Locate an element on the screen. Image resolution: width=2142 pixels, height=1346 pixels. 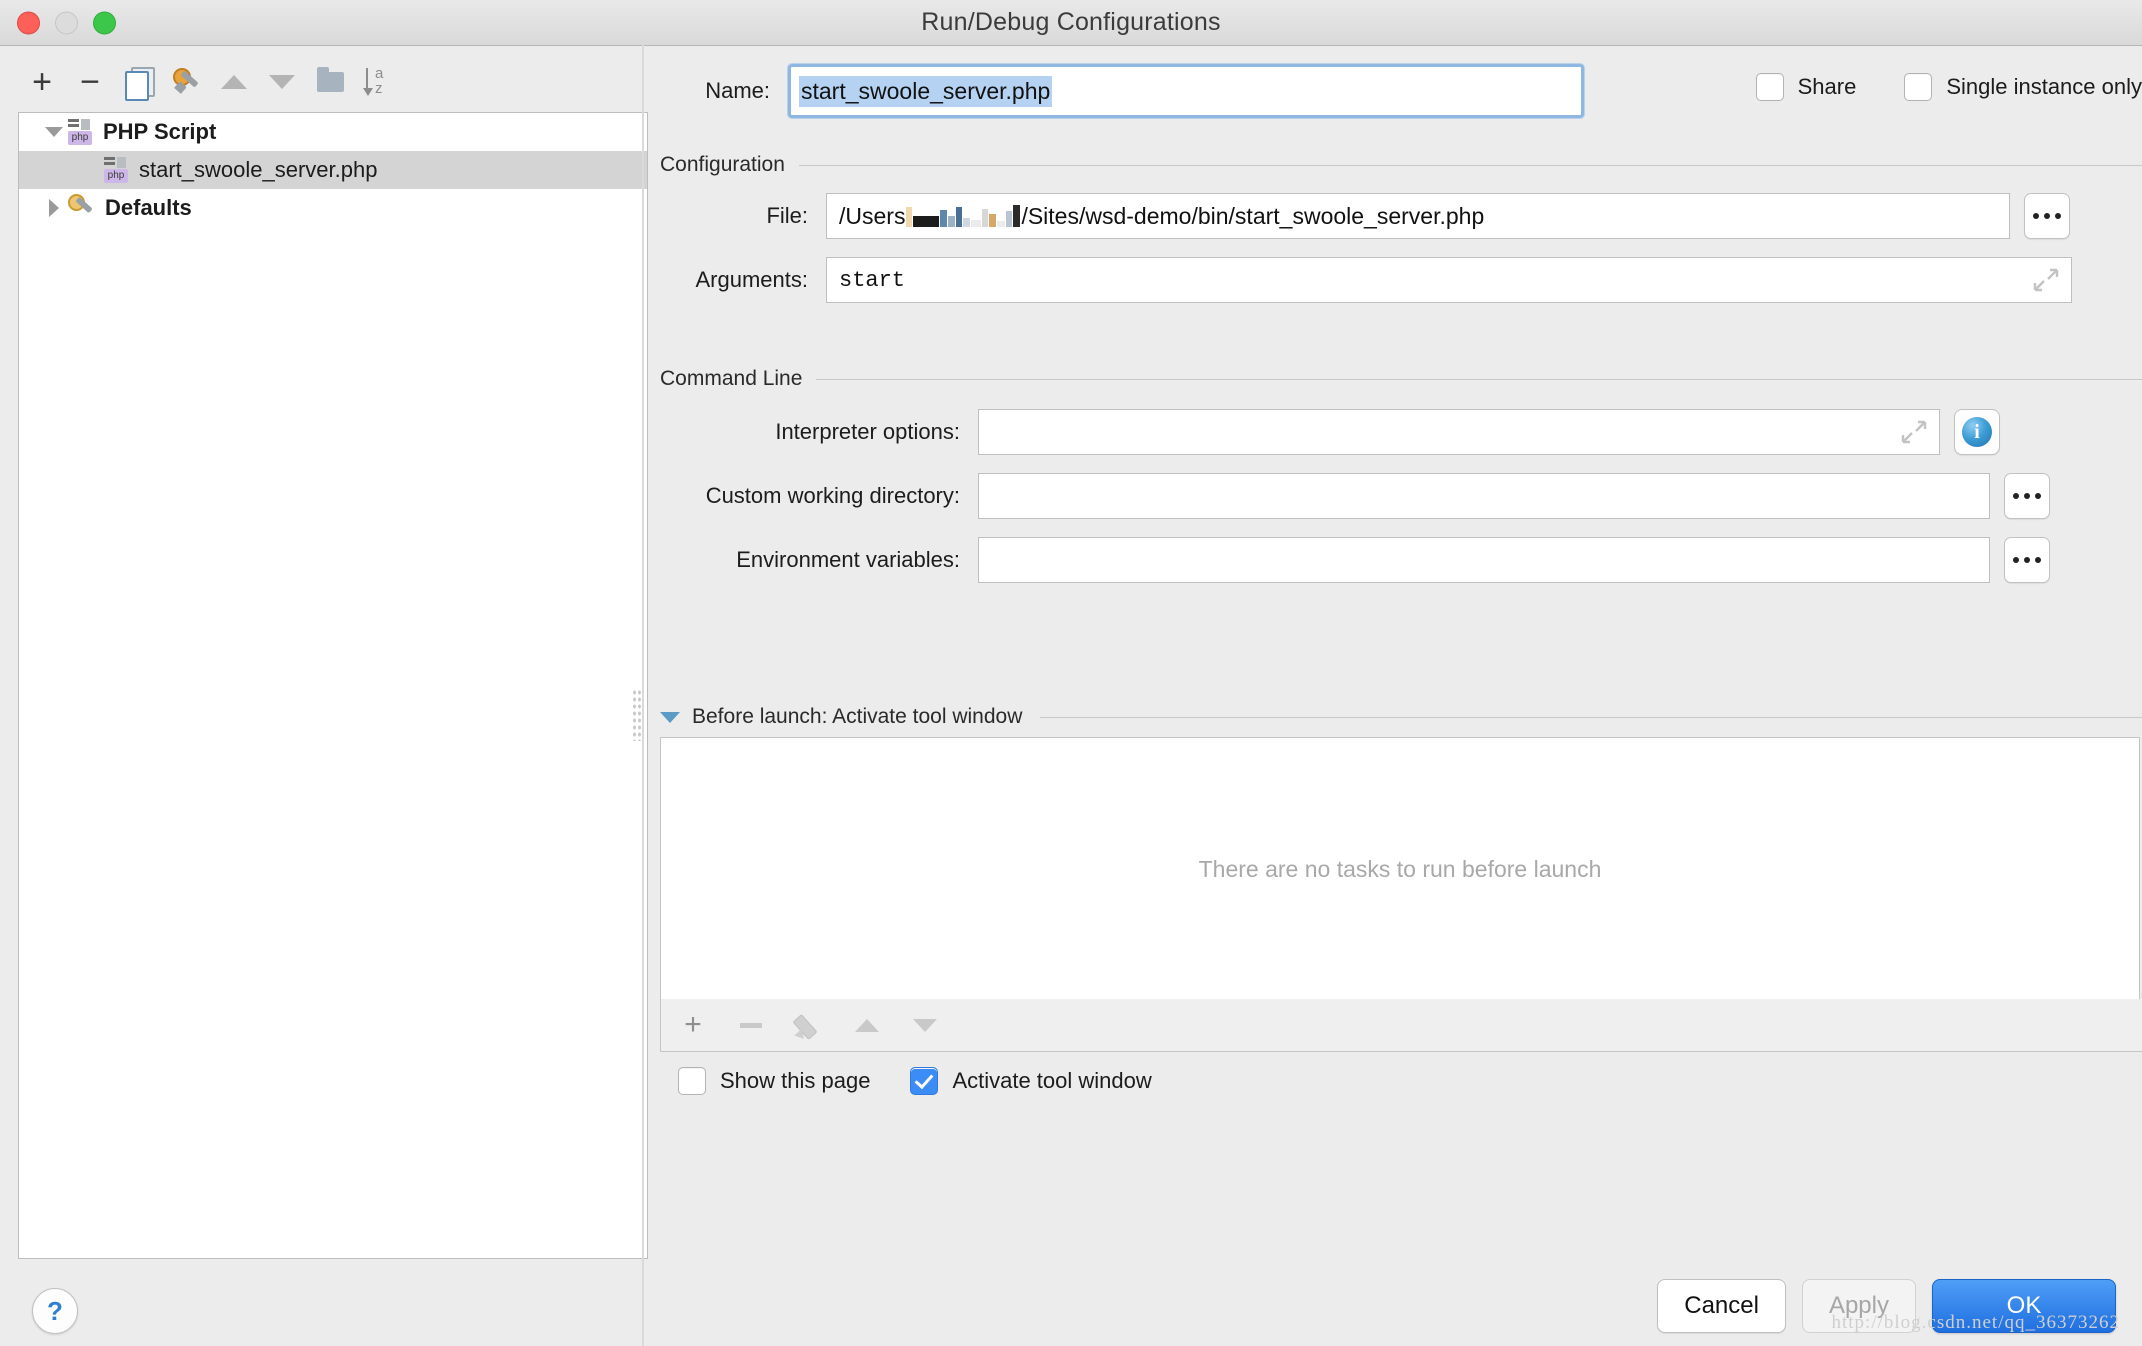
triangle-down-icon is located at coordinates (925, 1025).